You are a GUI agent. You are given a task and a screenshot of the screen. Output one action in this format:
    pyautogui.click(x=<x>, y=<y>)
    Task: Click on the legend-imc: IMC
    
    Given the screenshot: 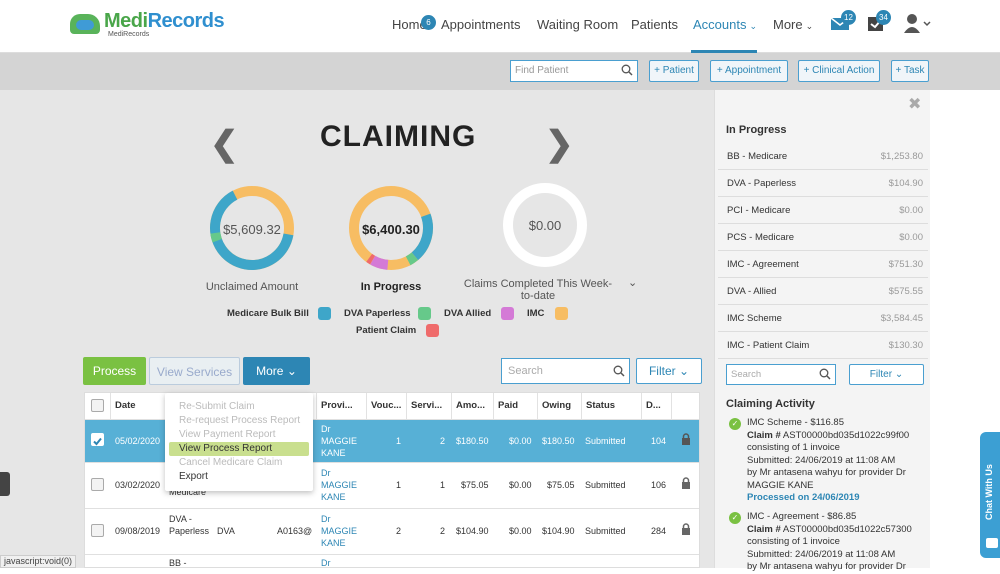 What is the action you would take?
    pyautogui.click(x=536, y=313)
    